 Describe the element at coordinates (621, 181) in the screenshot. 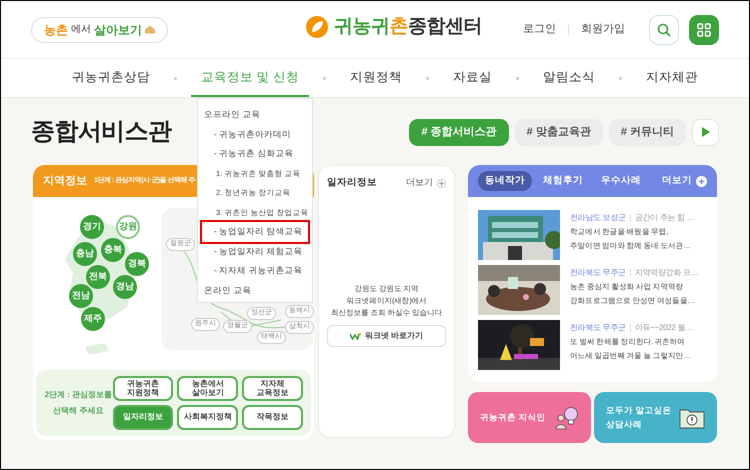

I see `story-tab: 우수사례` at that location.